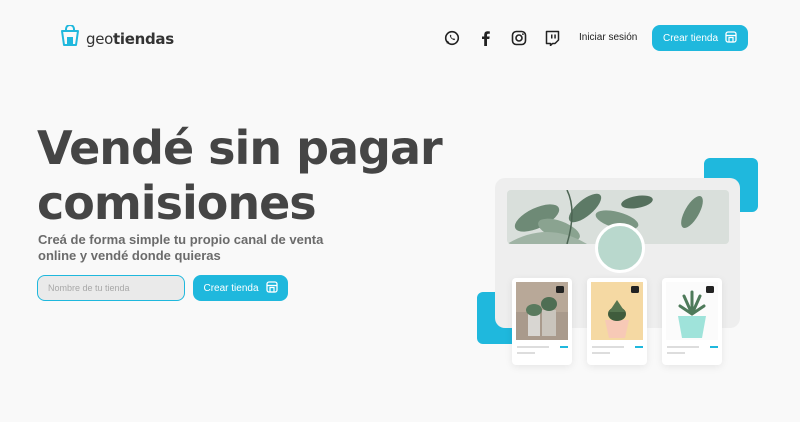  What do you see at coordinates (177, 203) in the screenshot?
I see `hero-title-line-2: comisiones` at bounding box center [177, 203].